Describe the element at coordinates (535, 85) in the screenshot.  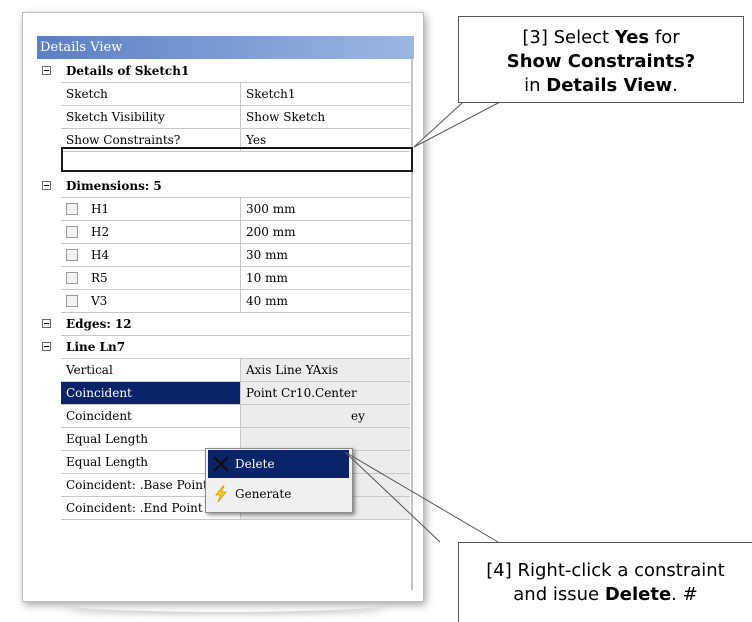
I see `callout-text: in` at that location.